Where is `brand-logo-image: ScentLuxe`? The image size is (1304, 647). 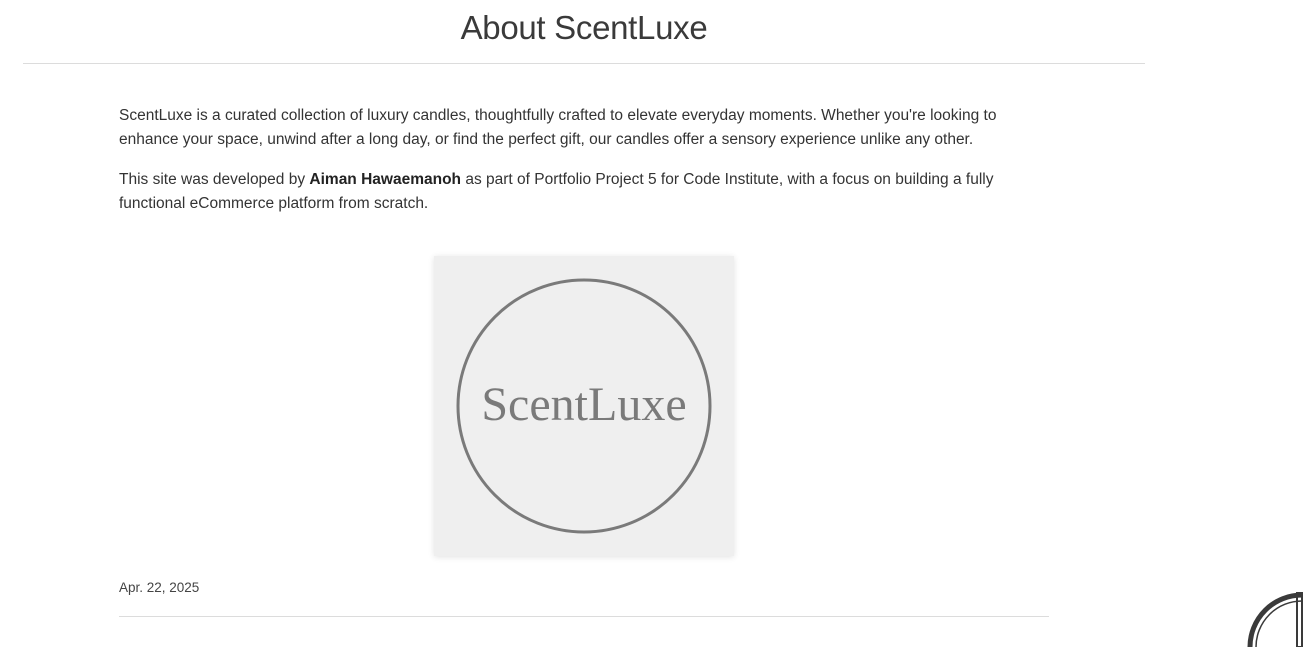
brand-logo-image: ScentLuxe is located at coordinates (584, 406).